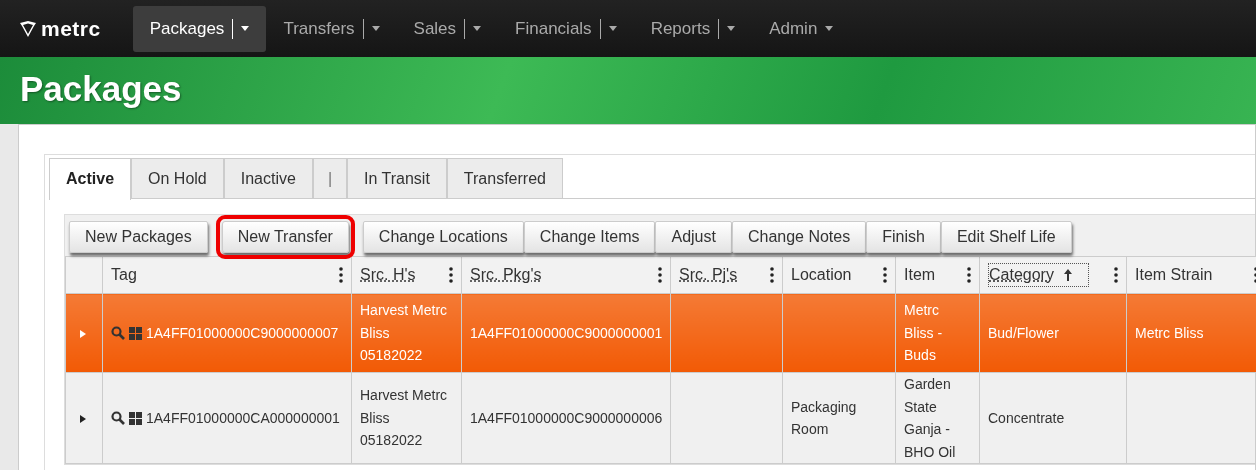 This screenshot has width=1256, height=470. I want to click on table-cell: Bud/Flower, so click(1023, 332).